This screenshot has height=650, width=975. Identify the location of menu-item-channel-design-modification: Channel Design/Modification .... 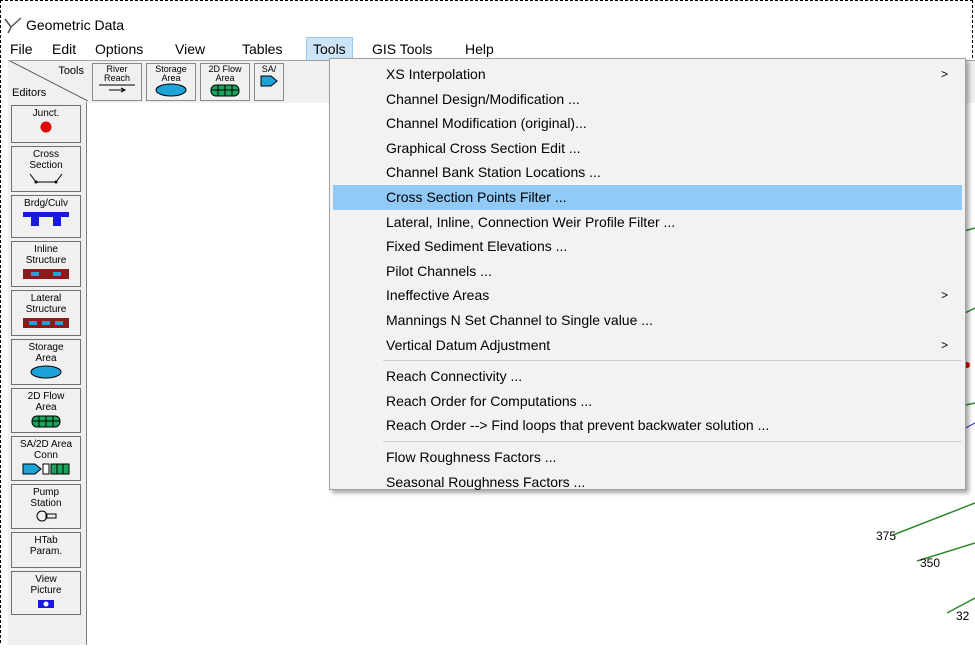
(647, 99).